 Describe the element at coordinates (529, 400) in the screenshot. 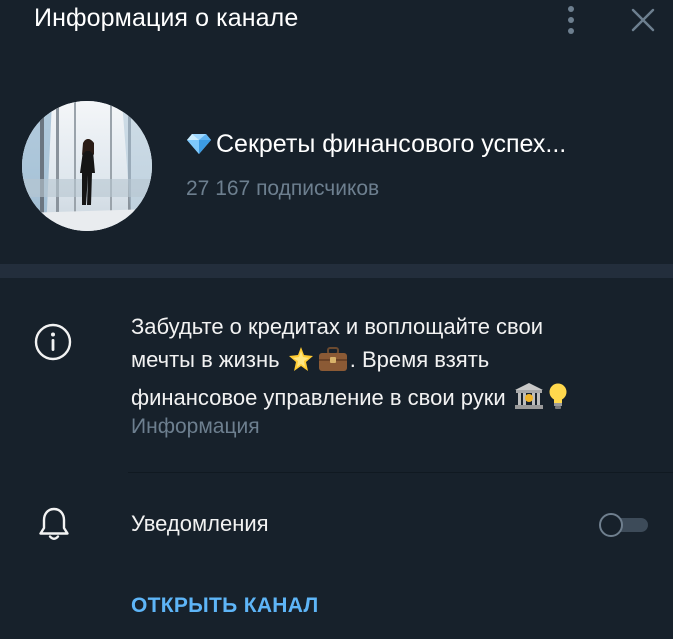

I see `bank-icon` at that location.